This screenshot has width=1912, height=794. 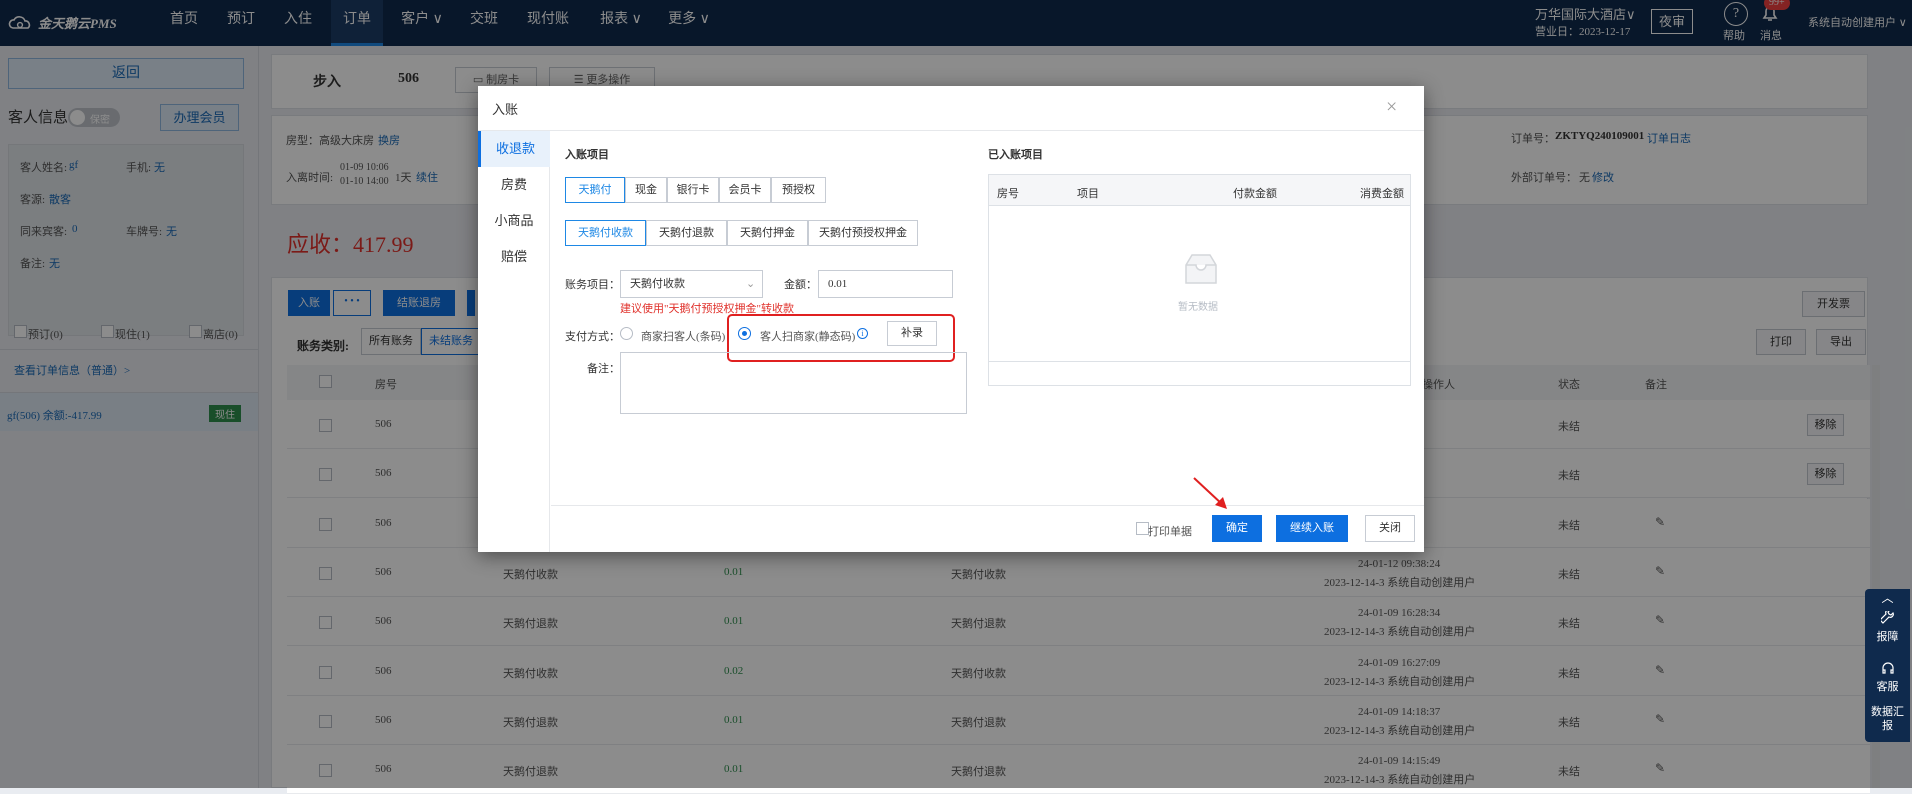 I want to click on wrench-icon, so click(x=1886, y=616).